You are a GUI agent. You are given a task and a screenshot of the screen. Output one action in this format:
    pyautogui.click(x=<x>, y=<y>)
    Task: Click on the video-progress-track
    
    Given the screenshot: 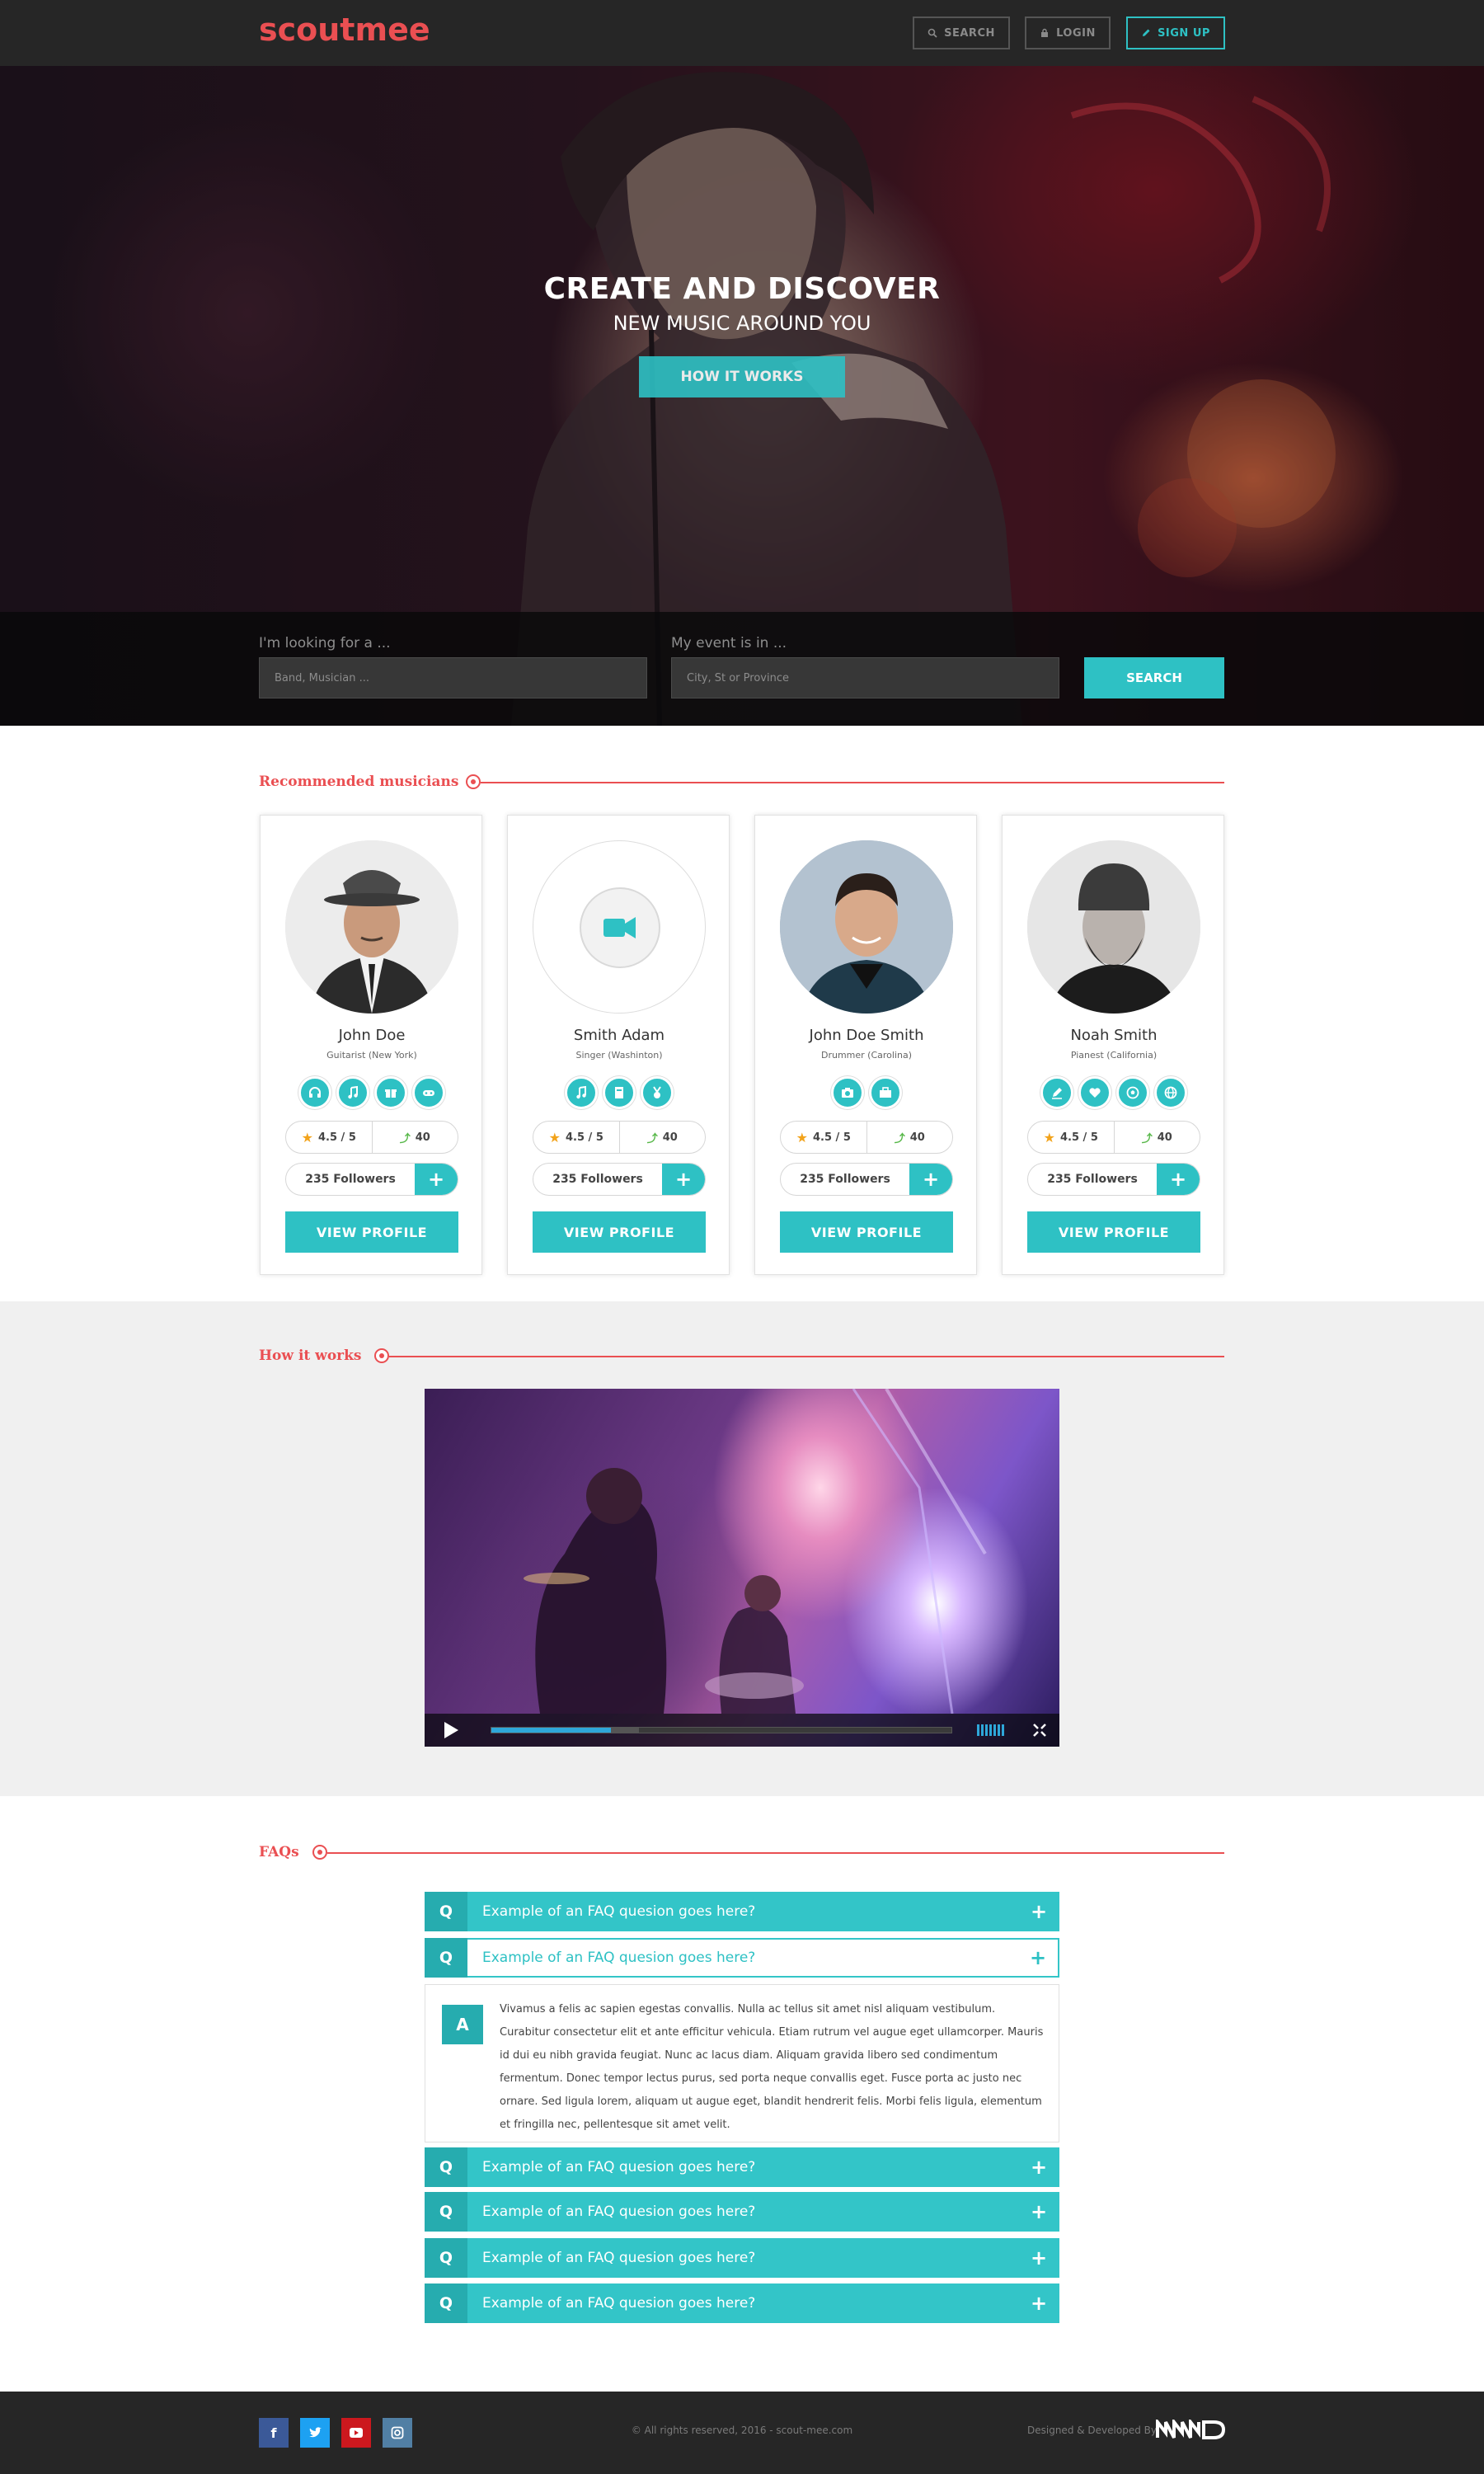 What is the action you would take?
    pyautogui.click(x=721, y=1730)
    